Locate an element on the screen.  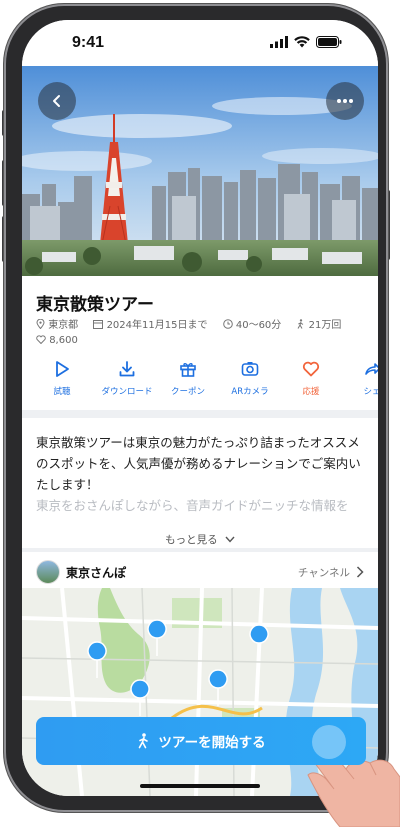
start-tour-button: ツアーを開始する is located at coordinates (201, 741).